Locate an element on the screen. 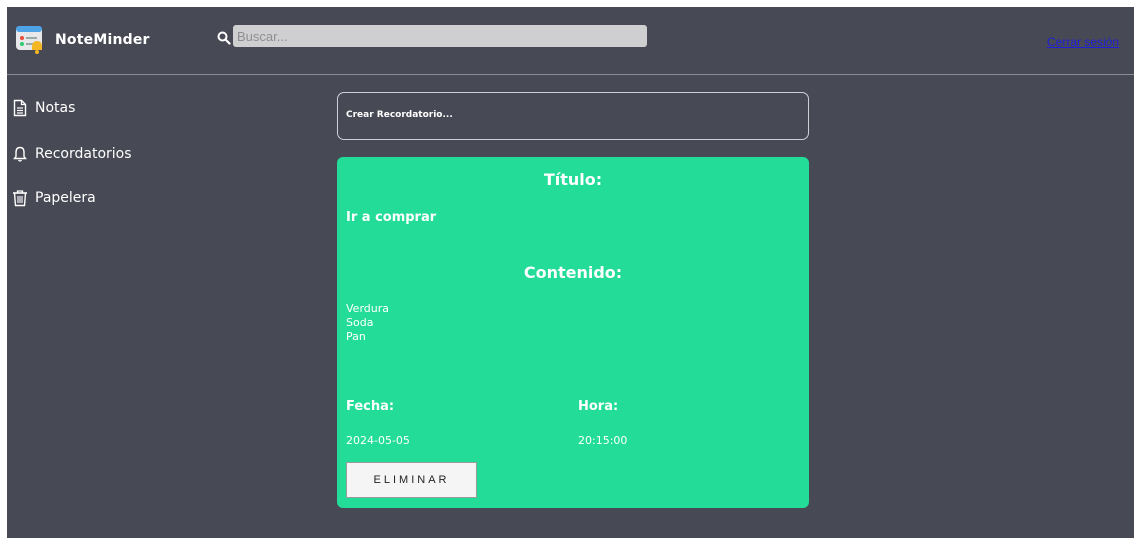 This screenshot has height=538, width=1134. date-label: Fecha: is located at coordinates (370, 406).